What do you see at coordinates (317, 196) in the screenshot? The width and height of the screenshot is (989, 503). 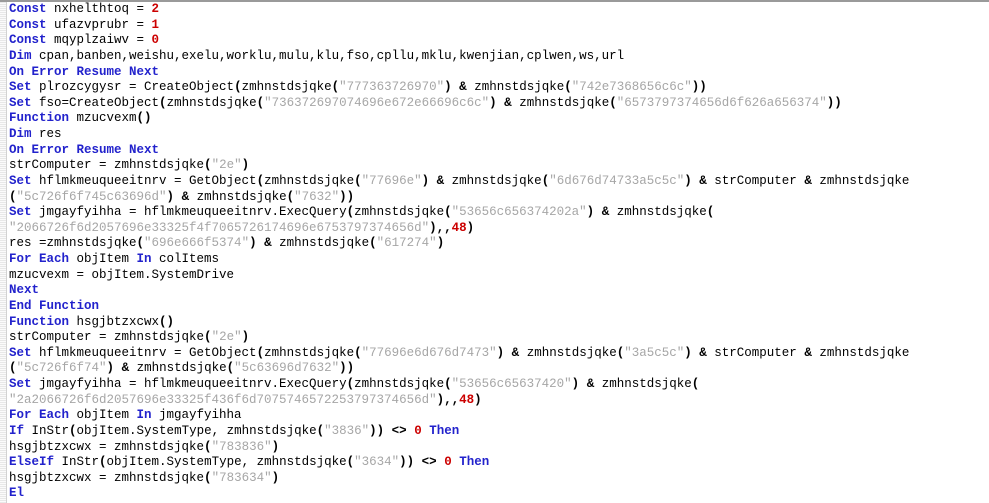 I see `code-token-str: "7632"` at bounding box center [317, 196].